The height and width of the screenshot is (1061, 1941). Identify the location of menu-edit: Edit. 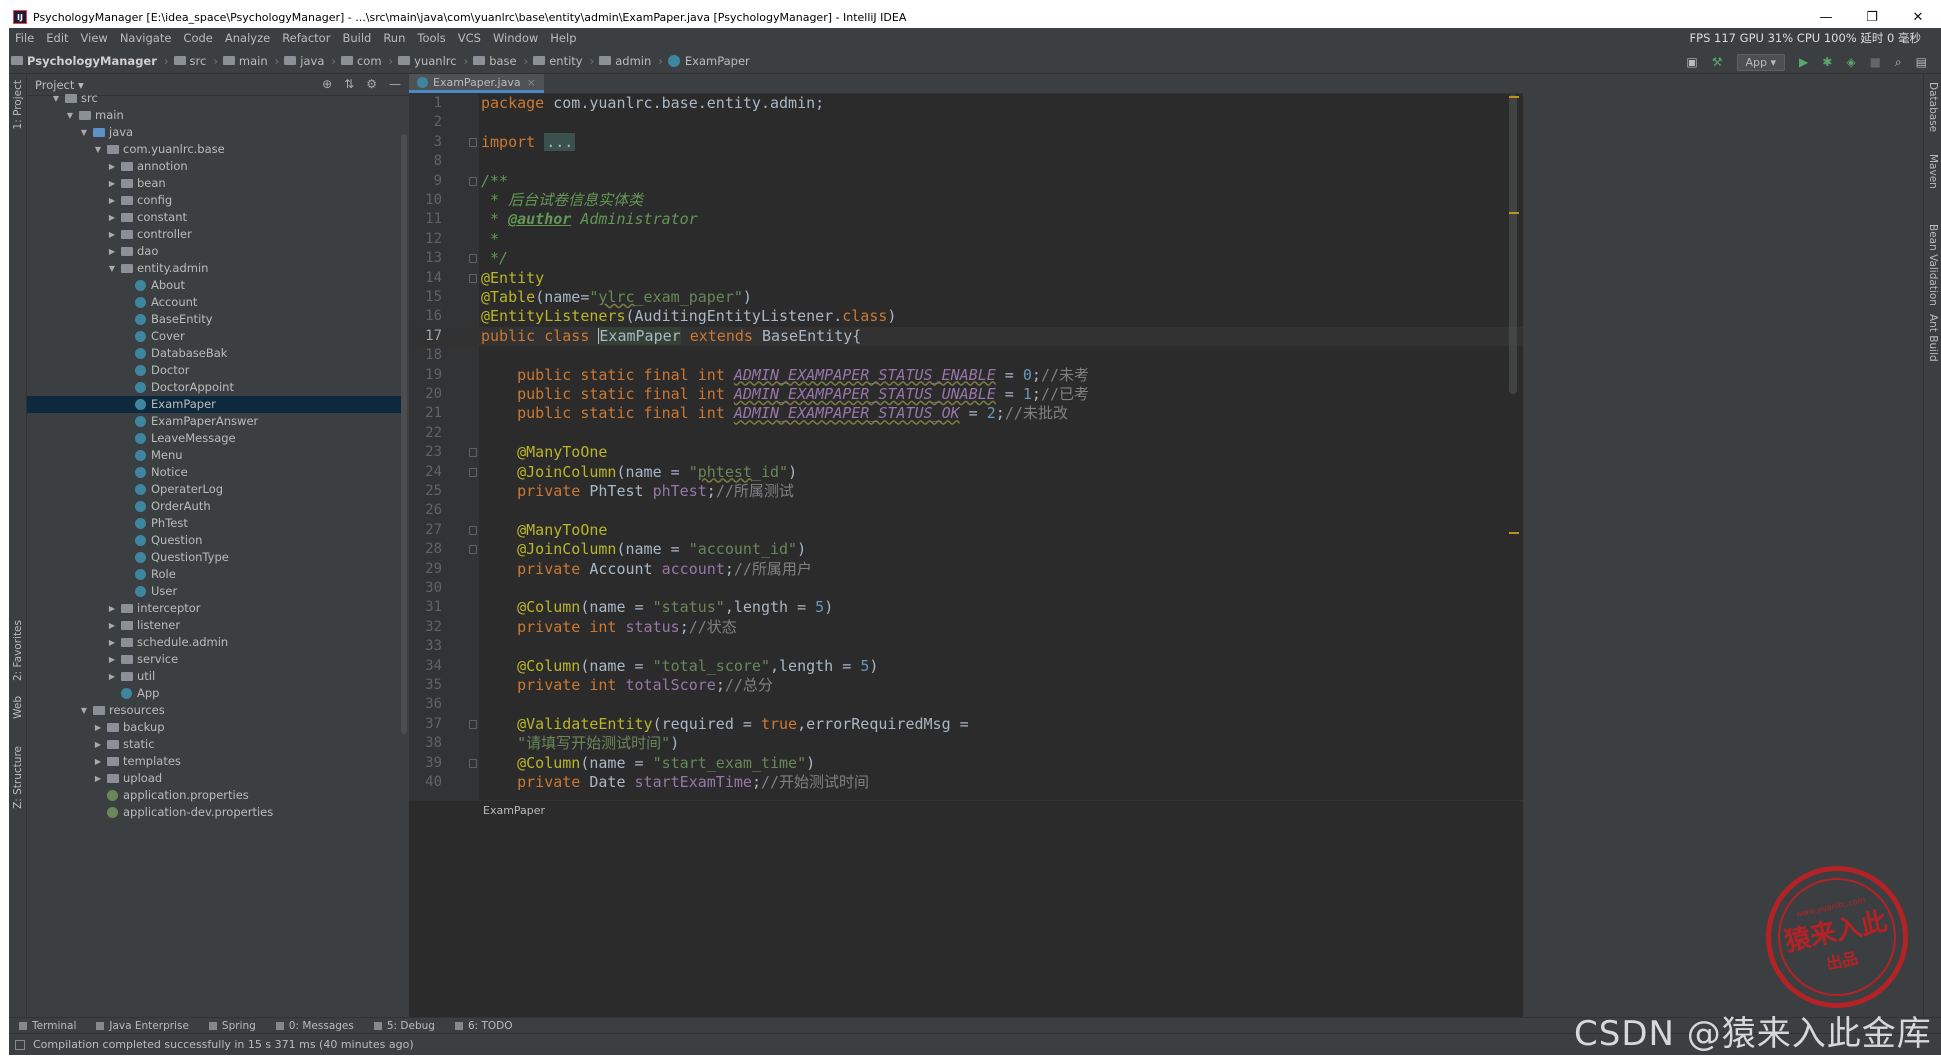
(57, 38).